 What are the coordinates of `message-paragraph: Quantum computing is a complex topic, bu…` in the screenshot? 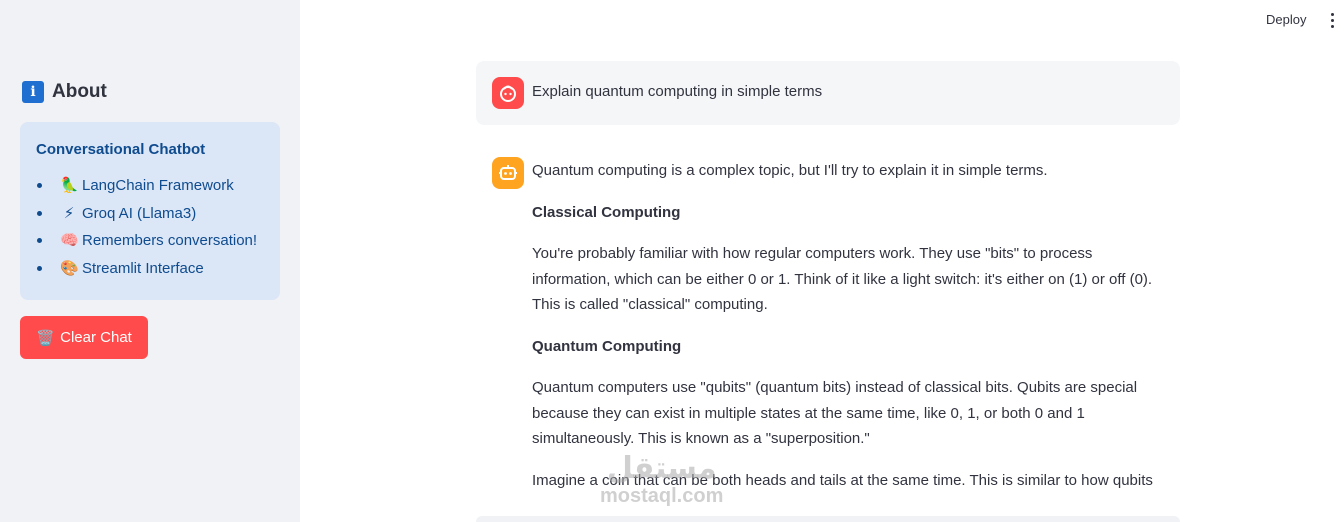 It's located at (790, 170).